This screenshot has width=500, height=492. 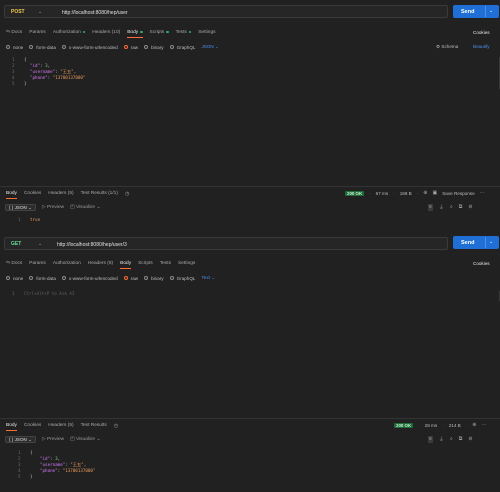 I want to click on schema-button: ⚙ Schema, so click(x=447, y=47).